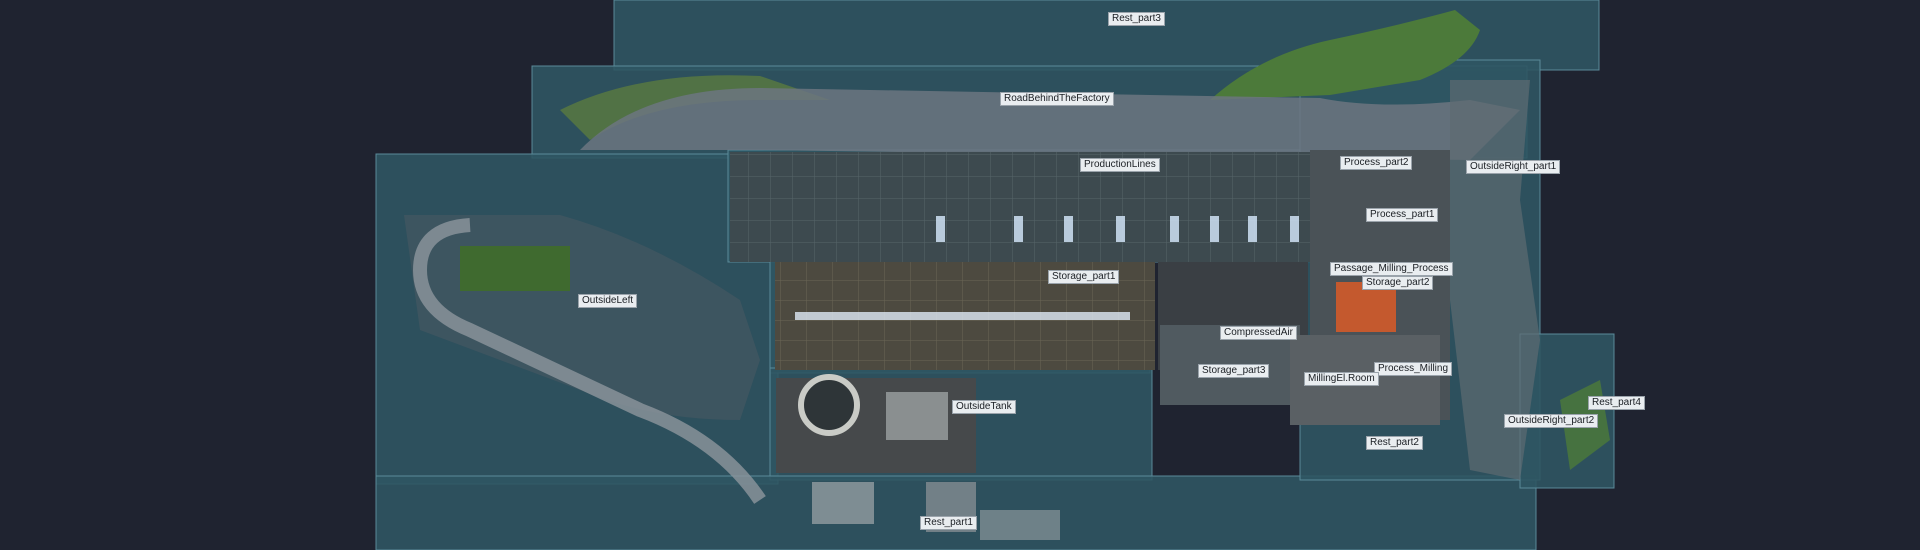 This screenshot has width=1920, height=550. What do you see at coordinates (1394, 443) in the screenshot?
I see `label-rest-part2: Rest_part2` at bounding box center [1394, 443].